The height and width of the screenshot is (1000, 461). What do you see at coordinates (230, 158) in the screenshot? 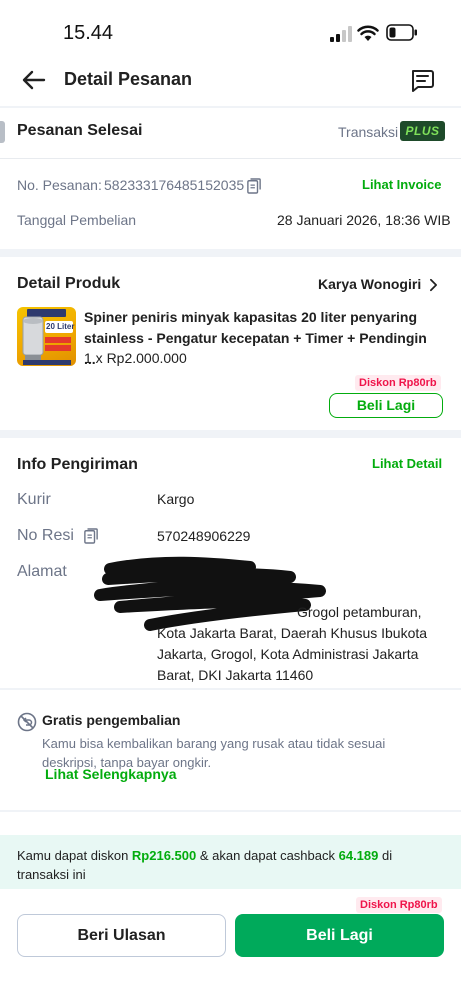
I see `divider-line` at bounding box center [230, 158].